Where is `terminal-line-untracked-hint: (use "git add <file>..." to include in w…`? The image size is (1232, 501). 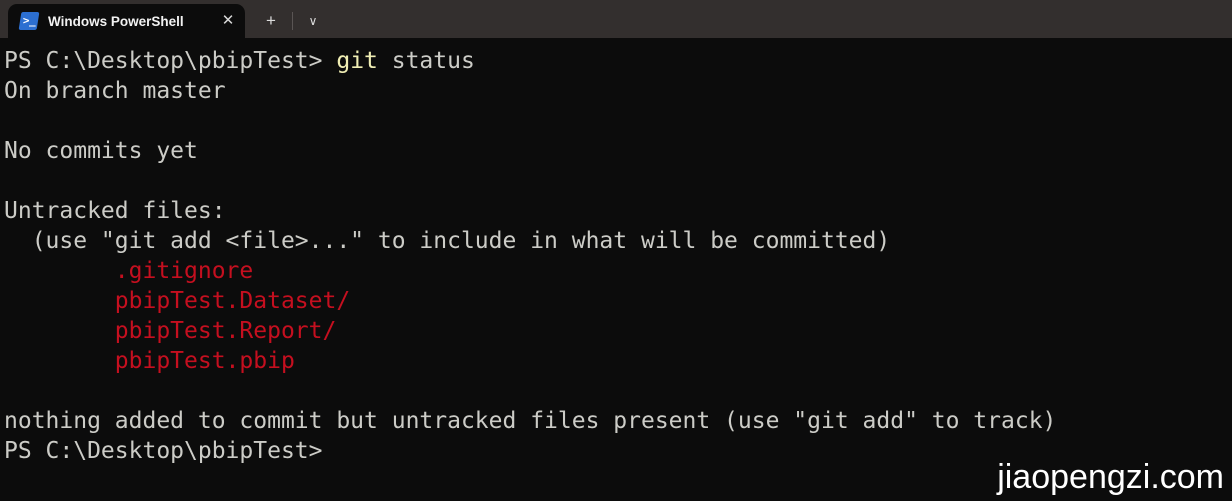 terminal-line-untracked-hint: (use "git add <file>..." to include in w… is located at coordinates (618, 241).